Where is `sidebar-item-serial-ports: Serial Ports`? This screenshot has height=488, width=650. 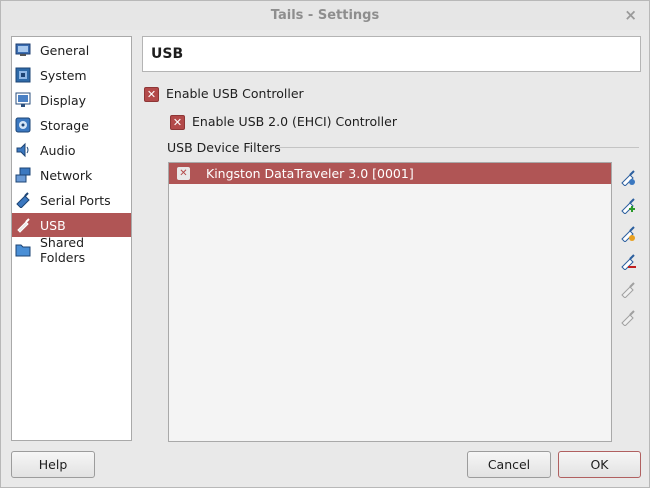
sidebar-item-serial-ports: Serial Ports is located at coordinates (71, 200).